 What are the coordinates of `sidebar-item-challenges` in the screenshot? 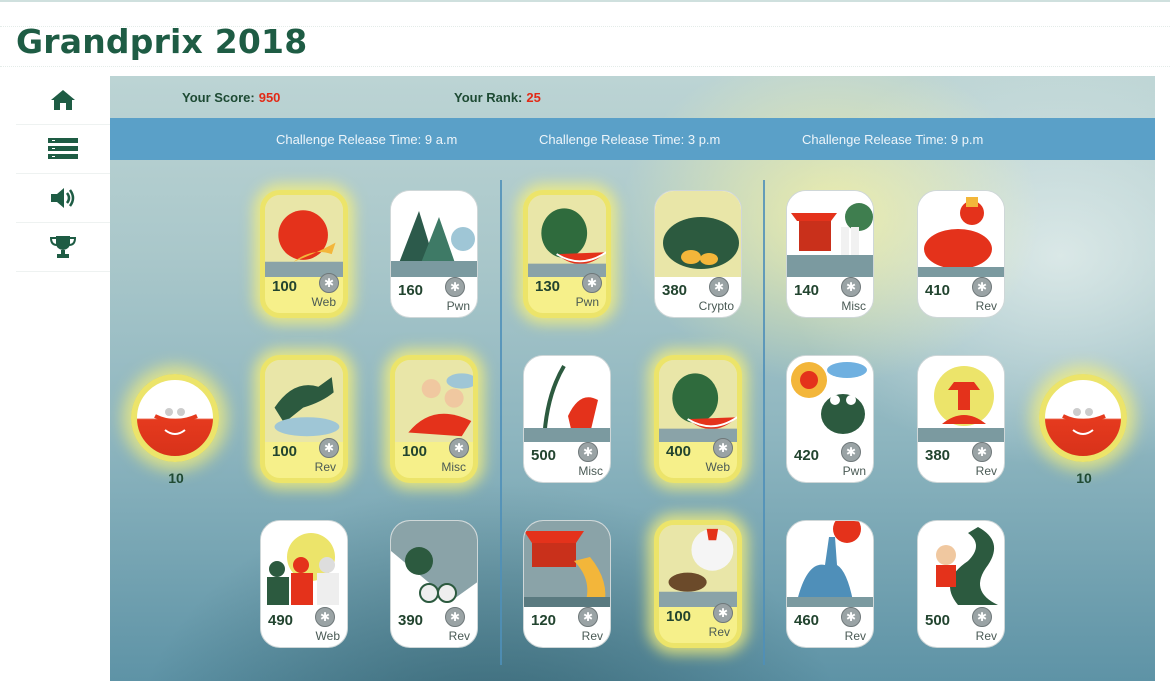 It's located at (63, 149).